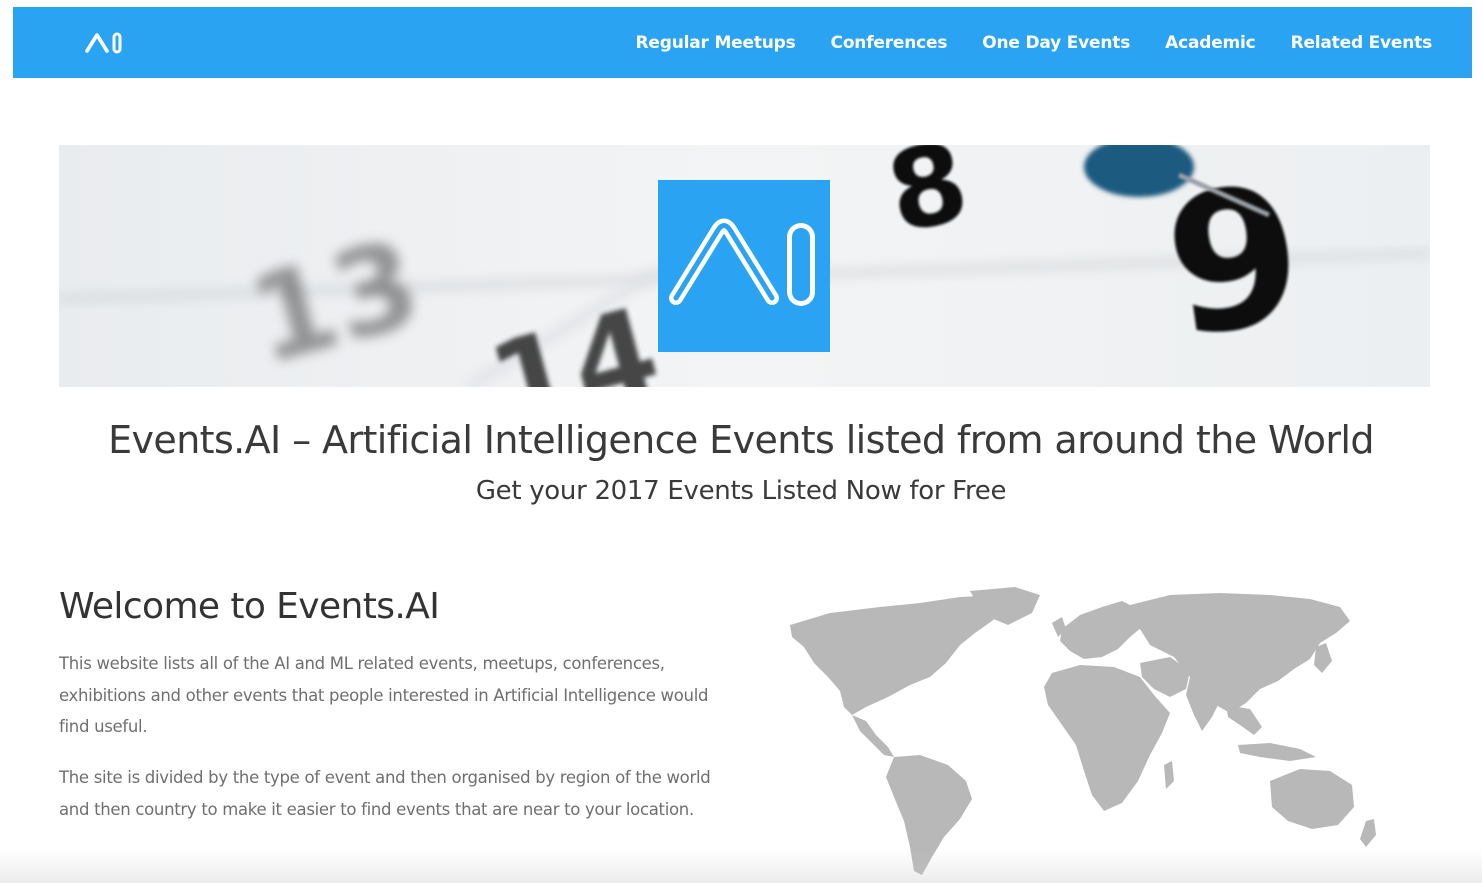 The width and height of the screenshot is (1482, 883). What do you see at coordinates (899, 655) in the screenshot?
I see `map-north-america` at bounding box center [899, 655].